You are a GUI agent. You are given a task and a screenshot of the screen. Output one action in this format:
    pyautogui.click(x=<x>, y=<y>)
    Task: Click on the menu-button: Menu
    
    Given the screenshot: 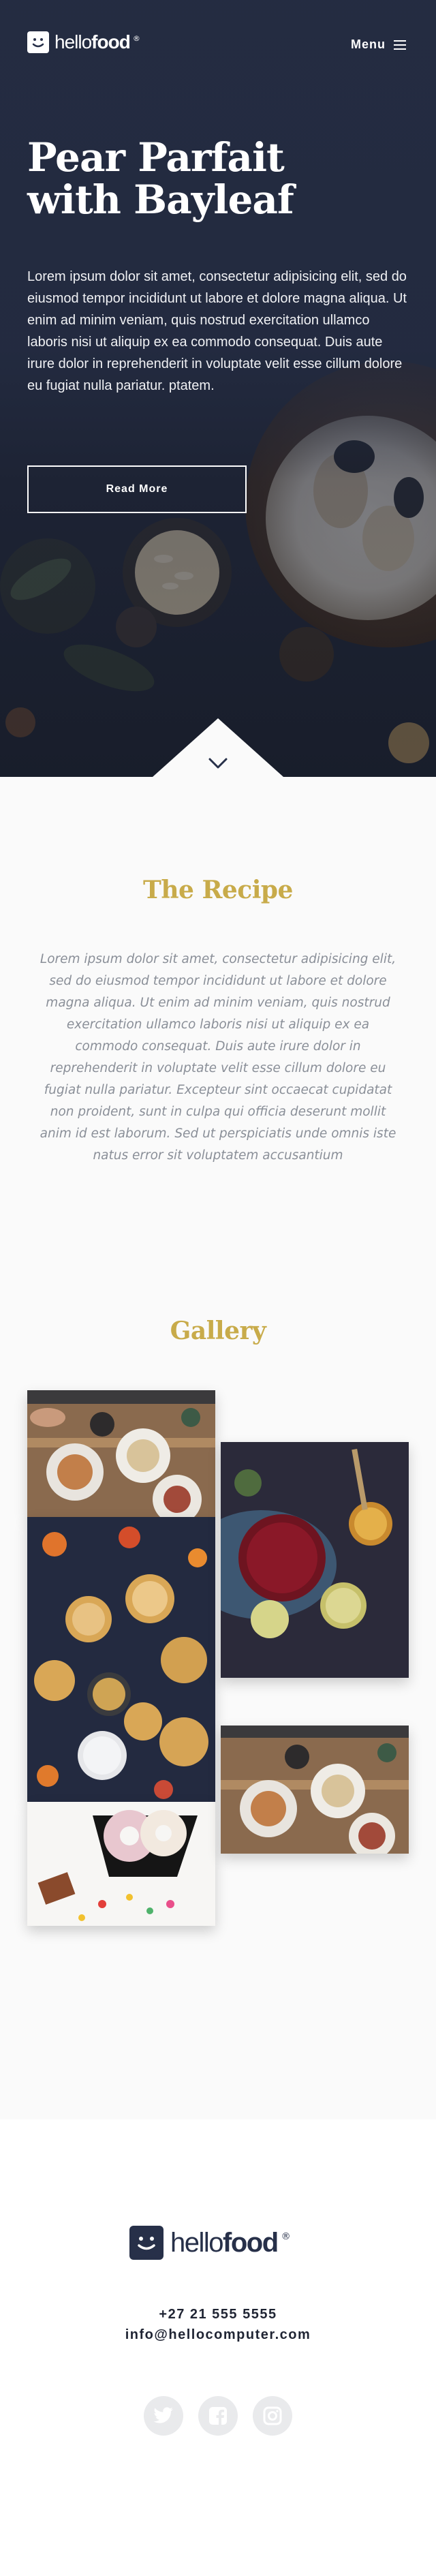 What is the action you would take?
    pyautogui.click(x=379, y=44)
    